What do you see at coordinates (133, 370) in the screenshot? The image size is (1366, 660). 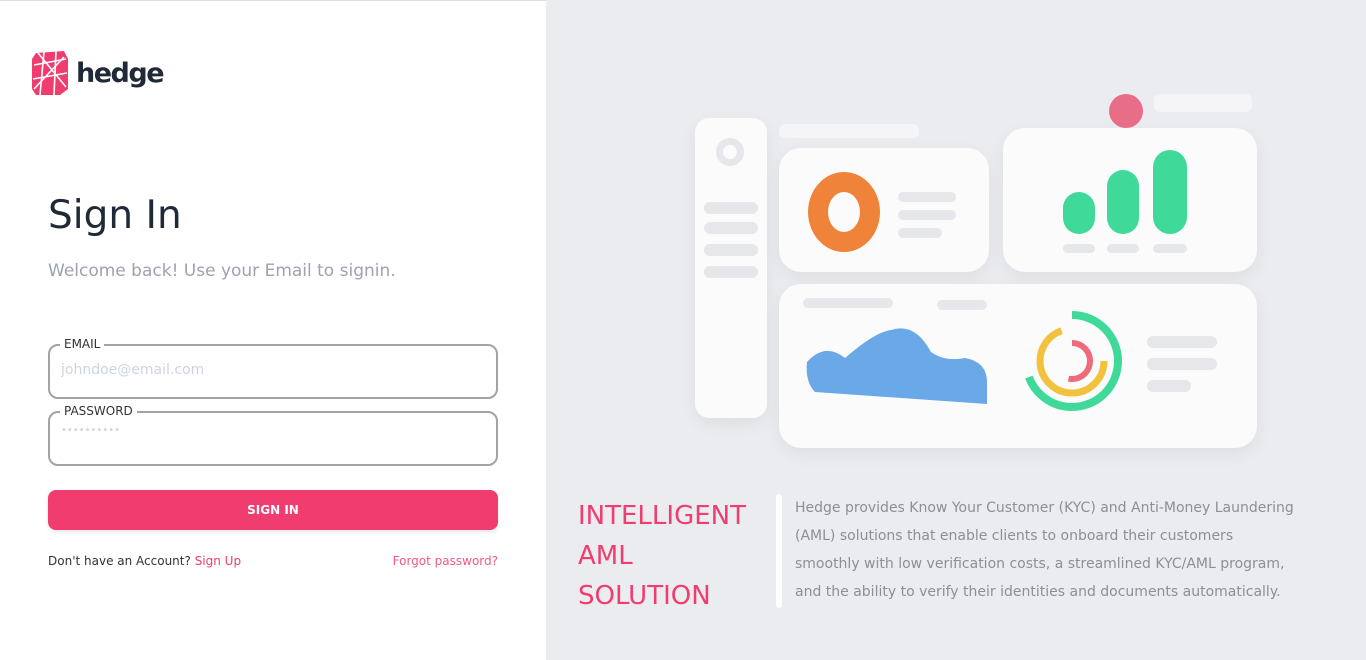 I see `email-placeholder: johndoe@email.com` at bounding box center [133, 370].